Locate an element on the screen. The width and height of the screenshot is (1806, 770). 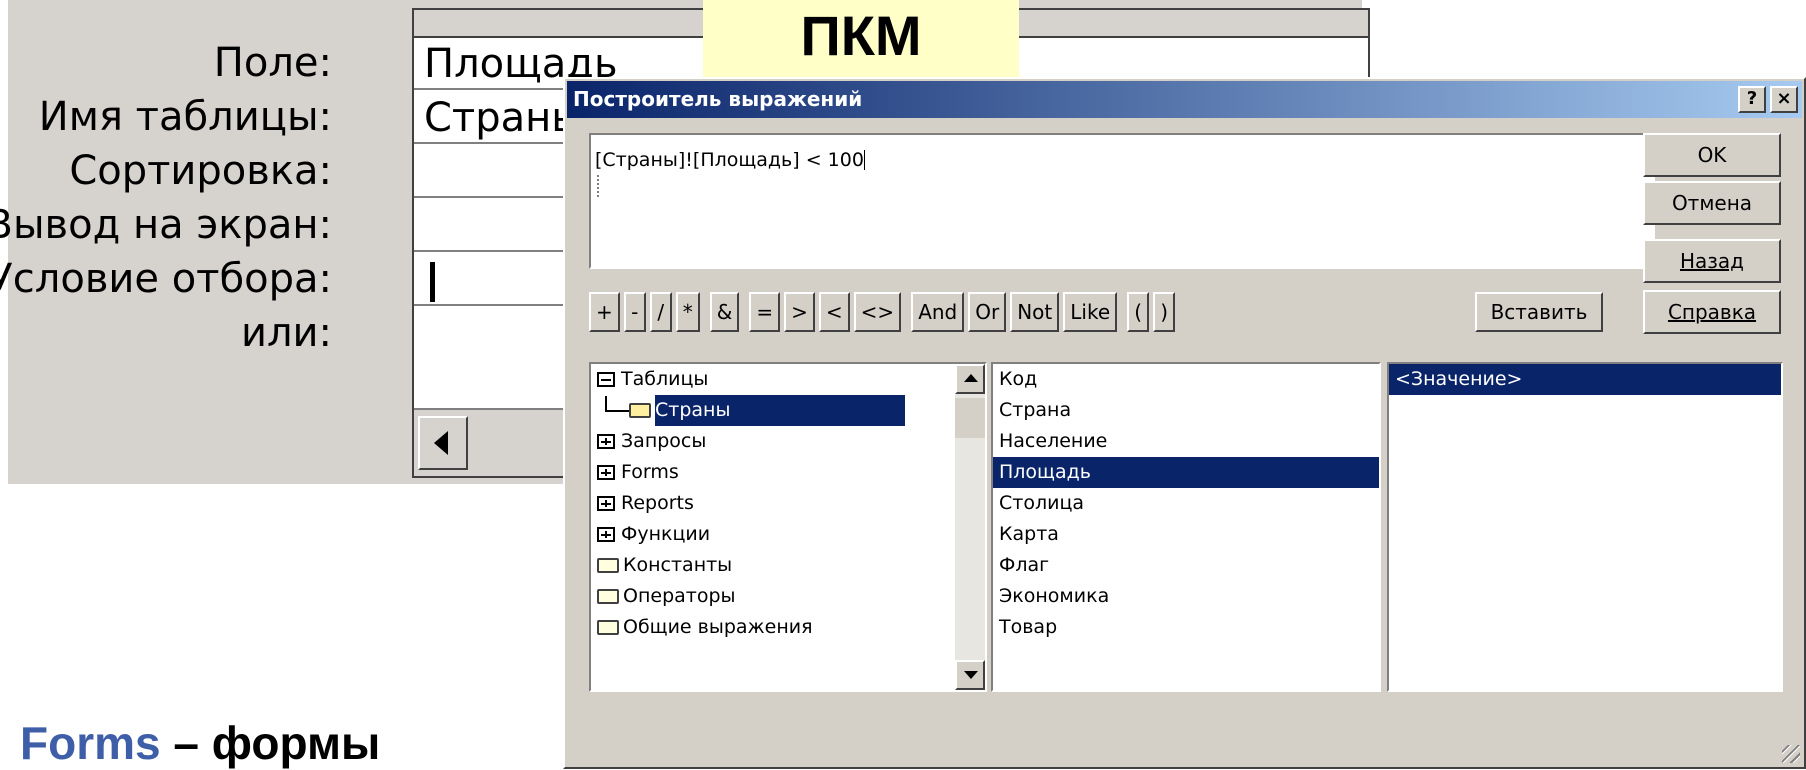
expression-text: [Страны]![Площадь] < 100 is located at coordinates (729, 160).